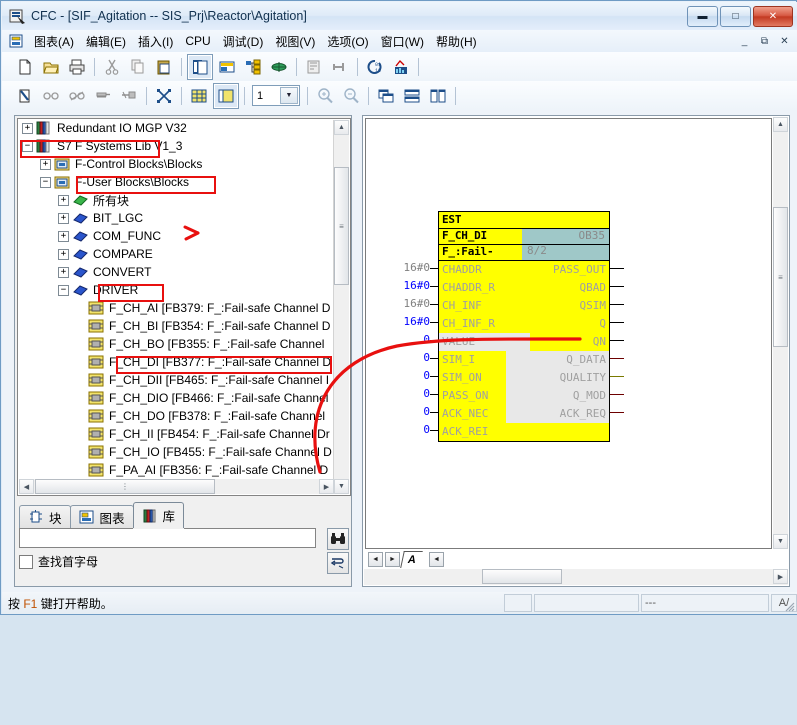 Image resolution: width=797 pixels, height=725 pixels. I want to click on chart-view-icon, so click(200, 66).